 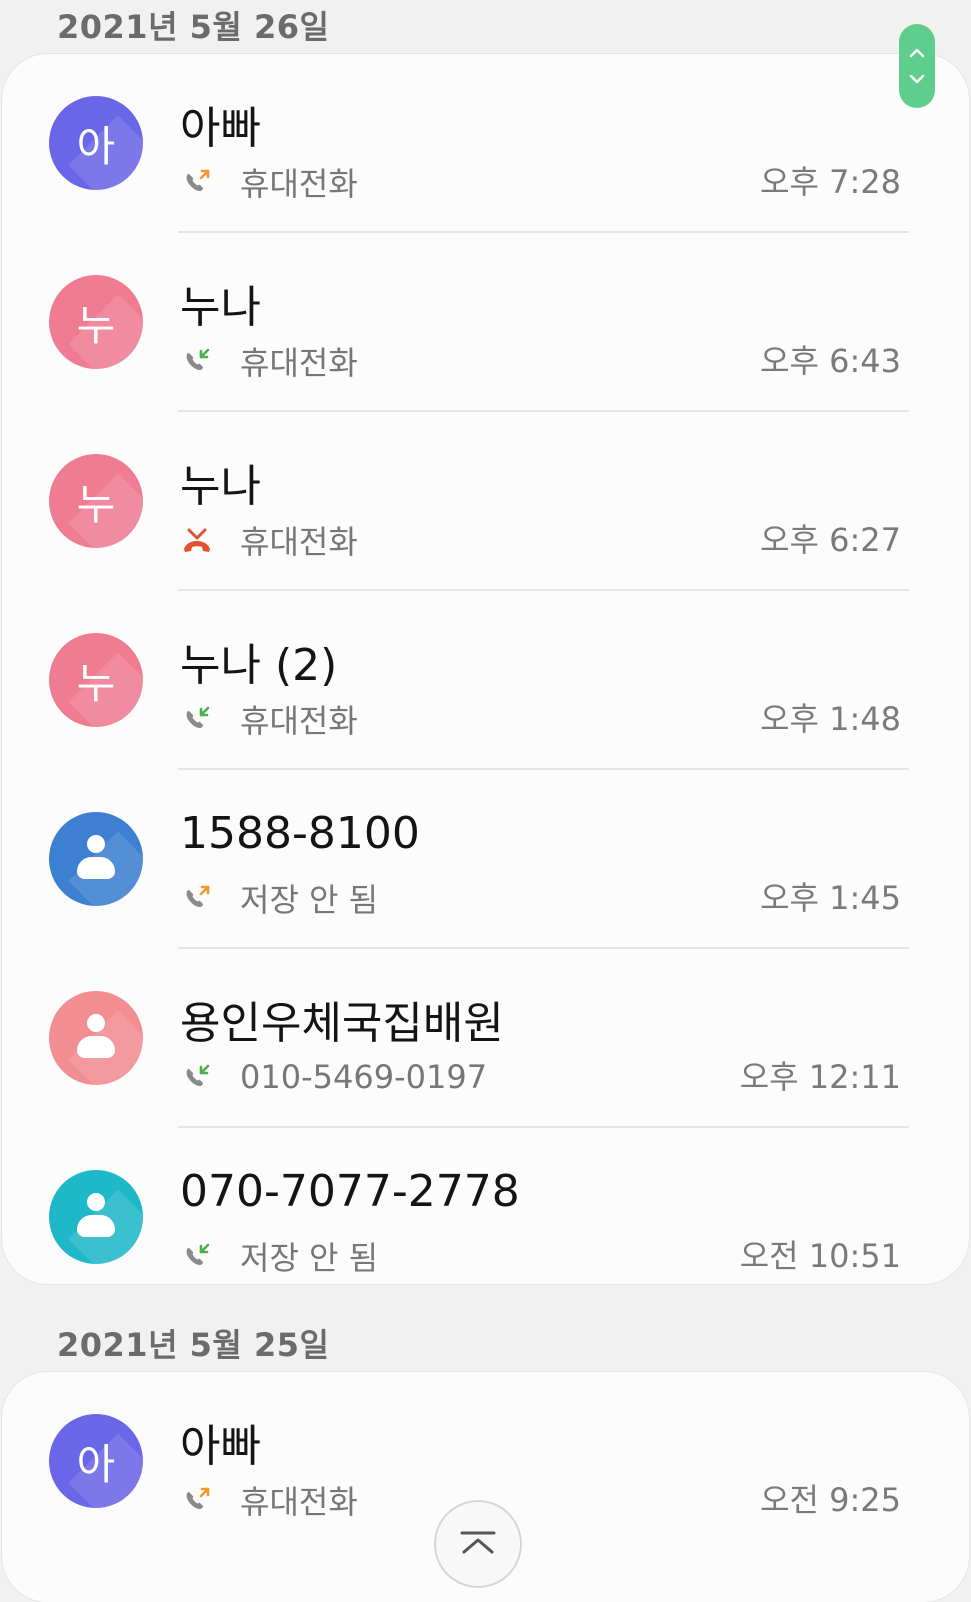 I want to click on fast-scroll-handle, so click(x=917, y=66).